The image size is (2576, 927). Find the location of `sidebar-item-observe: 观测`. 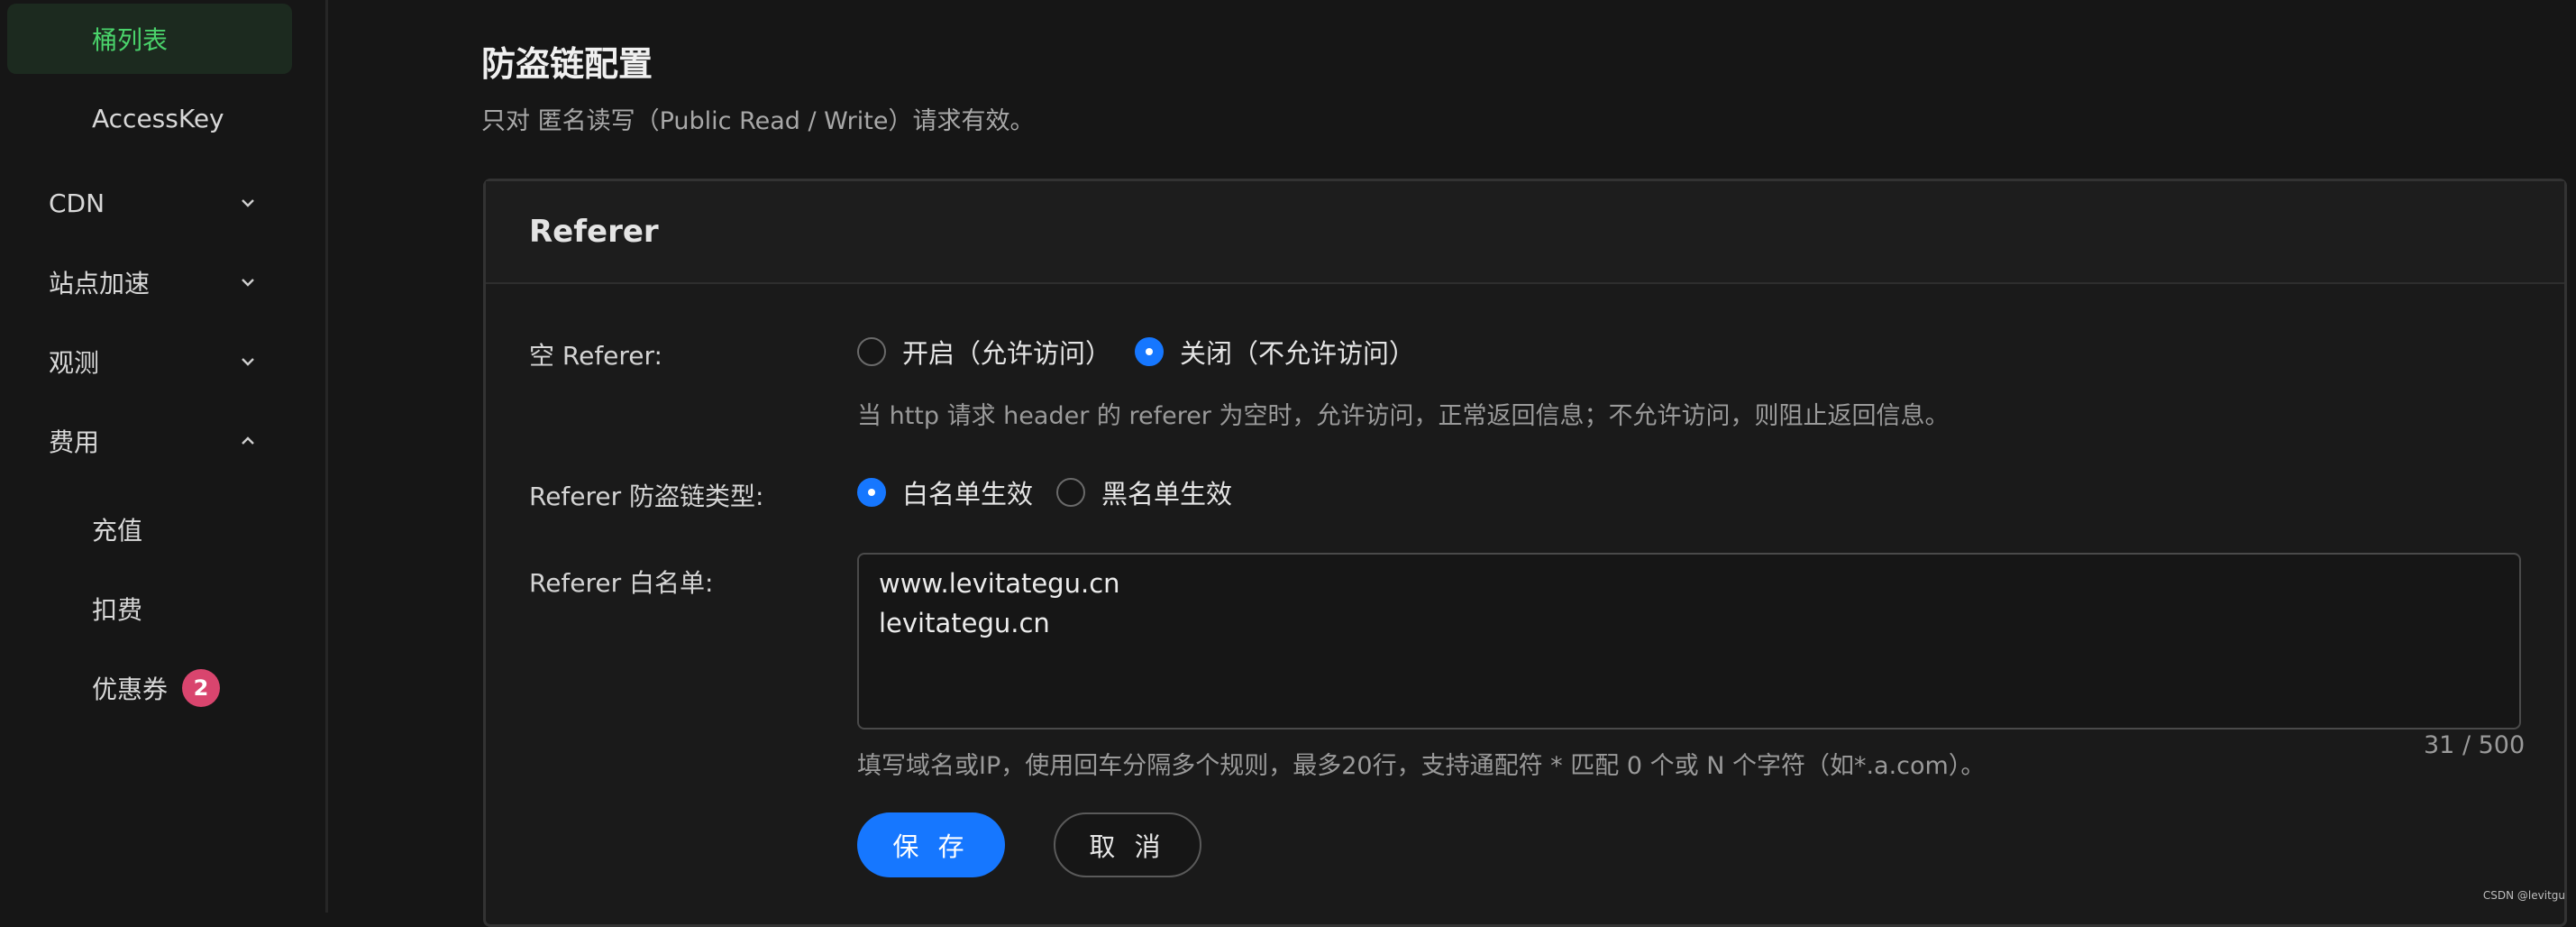

sidebar-item-observe: 观测 is located at coordinates (149, 361).